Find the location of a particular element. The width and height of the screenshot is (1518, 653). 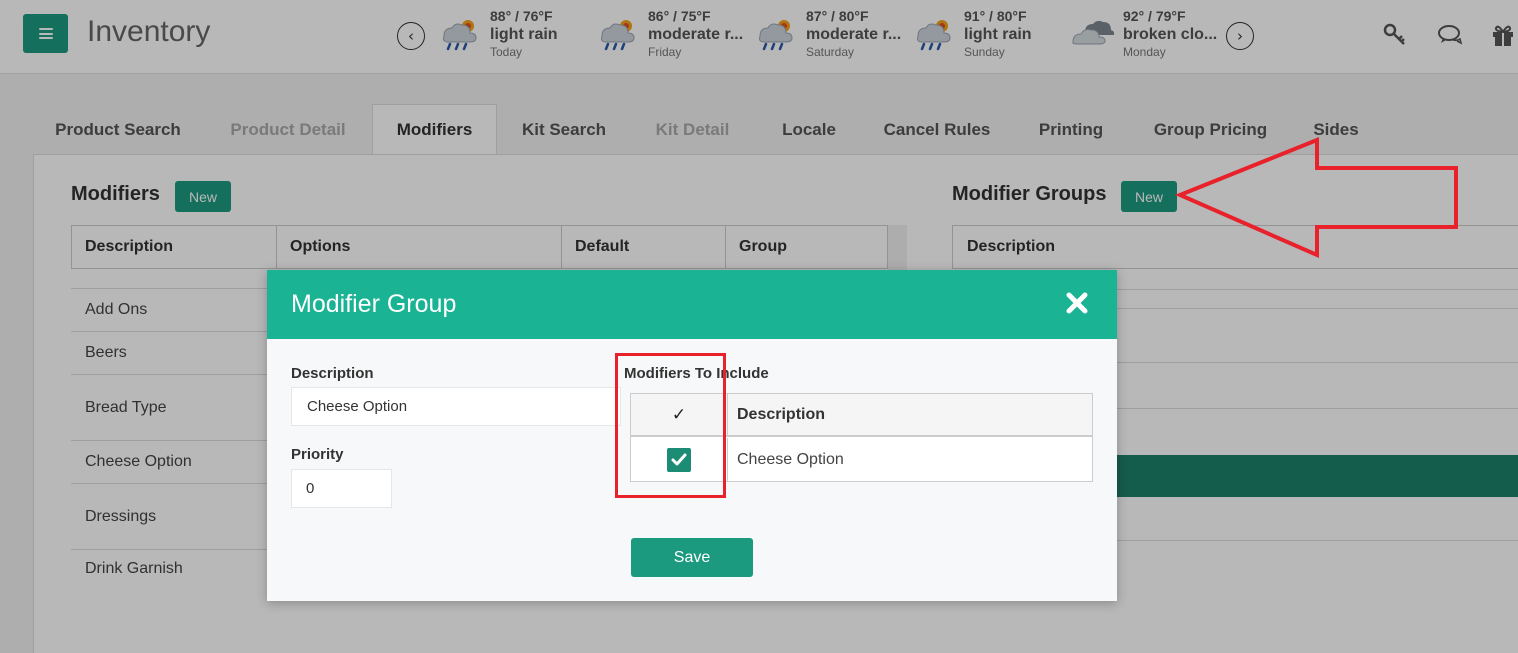

modal-header: Modifier Group is located at coordinates (692, 304).